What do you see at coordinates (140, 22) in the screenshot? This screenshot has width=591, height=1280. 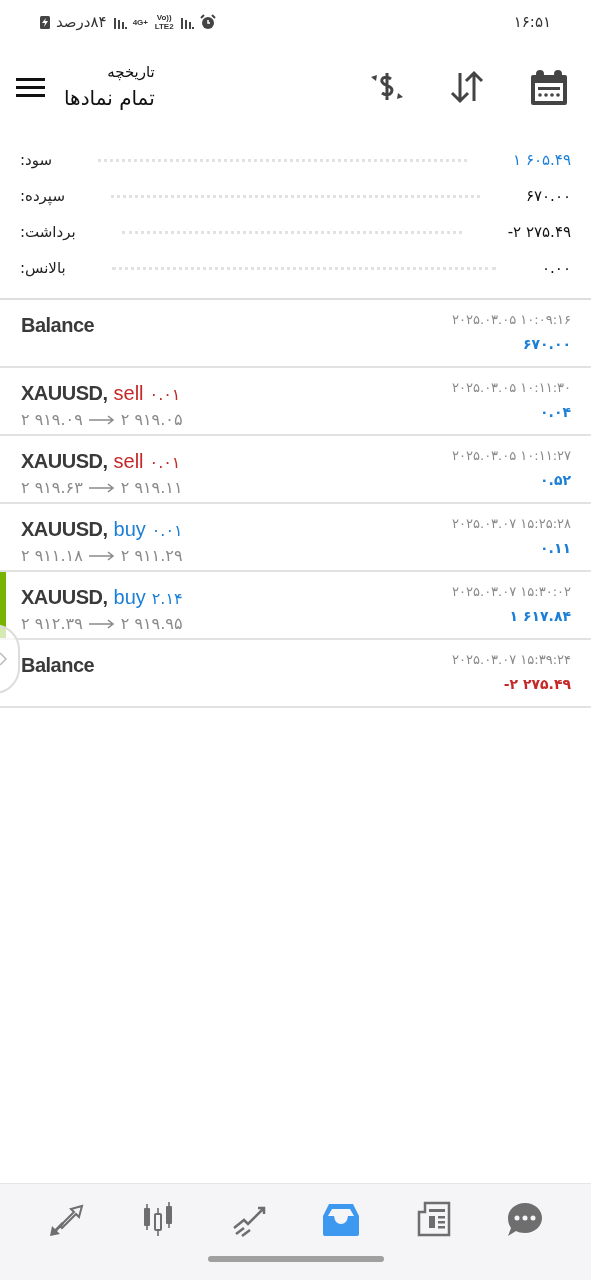 I see `network-type: 4G+` at bounding box center [140, 22].